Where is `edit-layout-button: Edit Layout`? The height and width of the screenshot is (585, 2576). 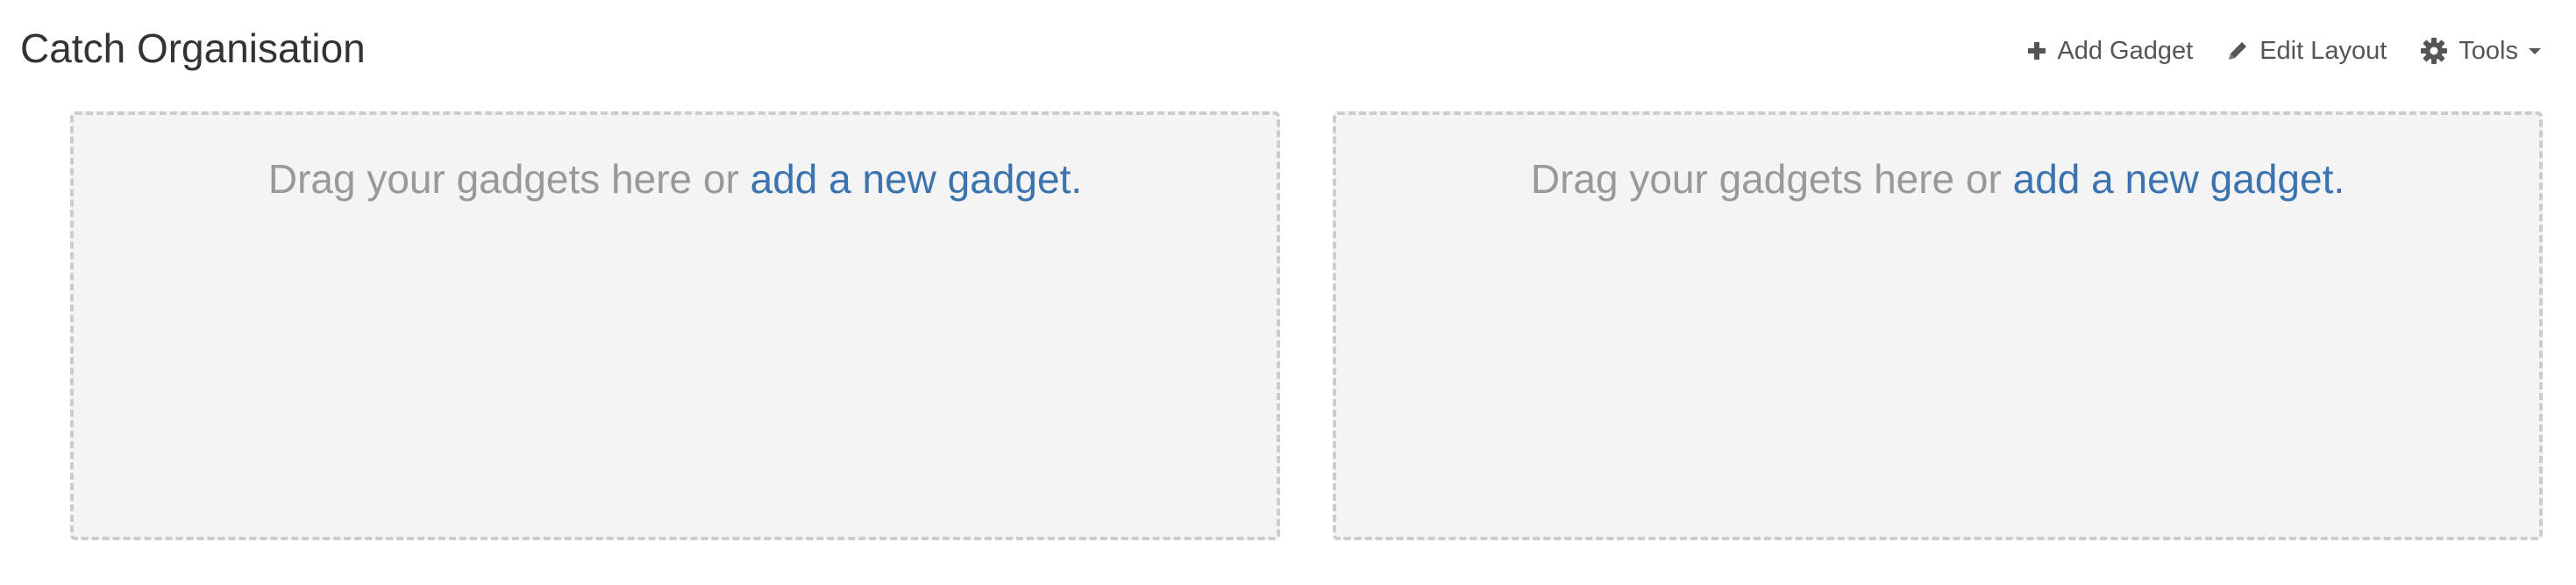 edit-layout-button: Edit Layout is located at coordinates (2306, 51).